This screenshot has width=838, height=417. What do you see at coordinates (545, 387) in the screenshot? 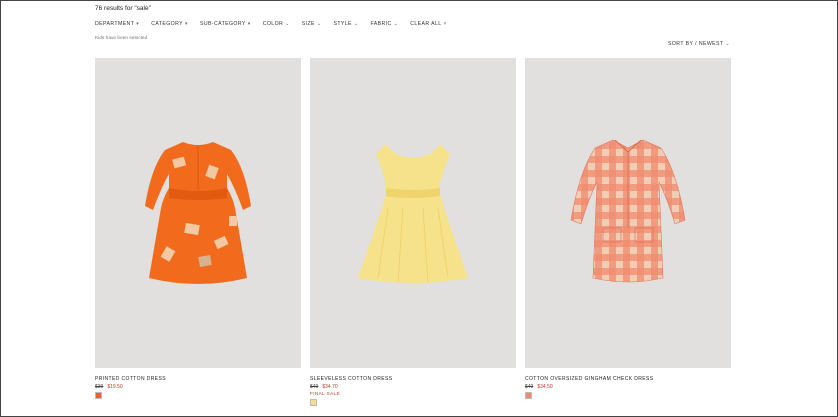
I see `sale-price: $34.50` at bounding box center [545, 387].